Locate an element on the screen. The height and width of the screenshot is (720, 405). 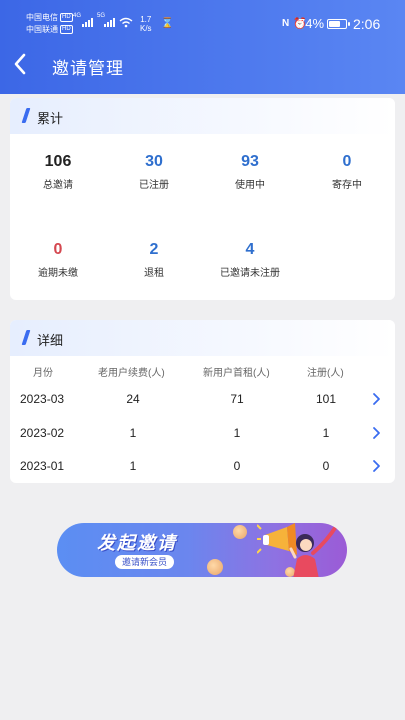
carrier-1: 中国电信 is located at coordinates (42, 17).